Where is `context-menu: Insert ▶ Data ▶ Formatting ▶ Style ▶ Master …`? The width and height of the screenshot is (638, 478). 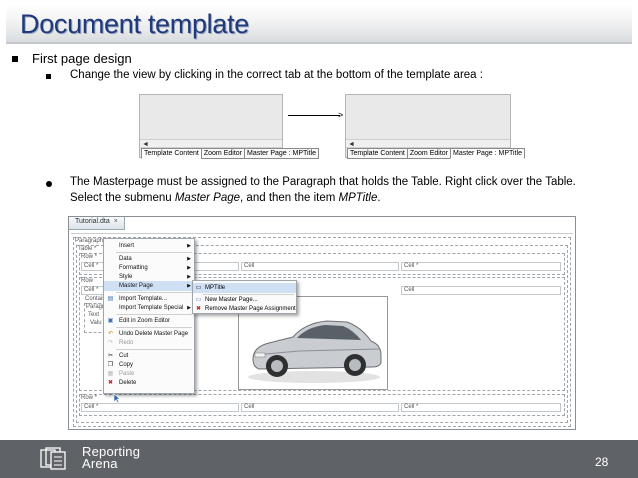 context-menu: Insert ▶ Data ▶ Formatting ▶ Style ▶ Master … is located at coordinates (149, 316).